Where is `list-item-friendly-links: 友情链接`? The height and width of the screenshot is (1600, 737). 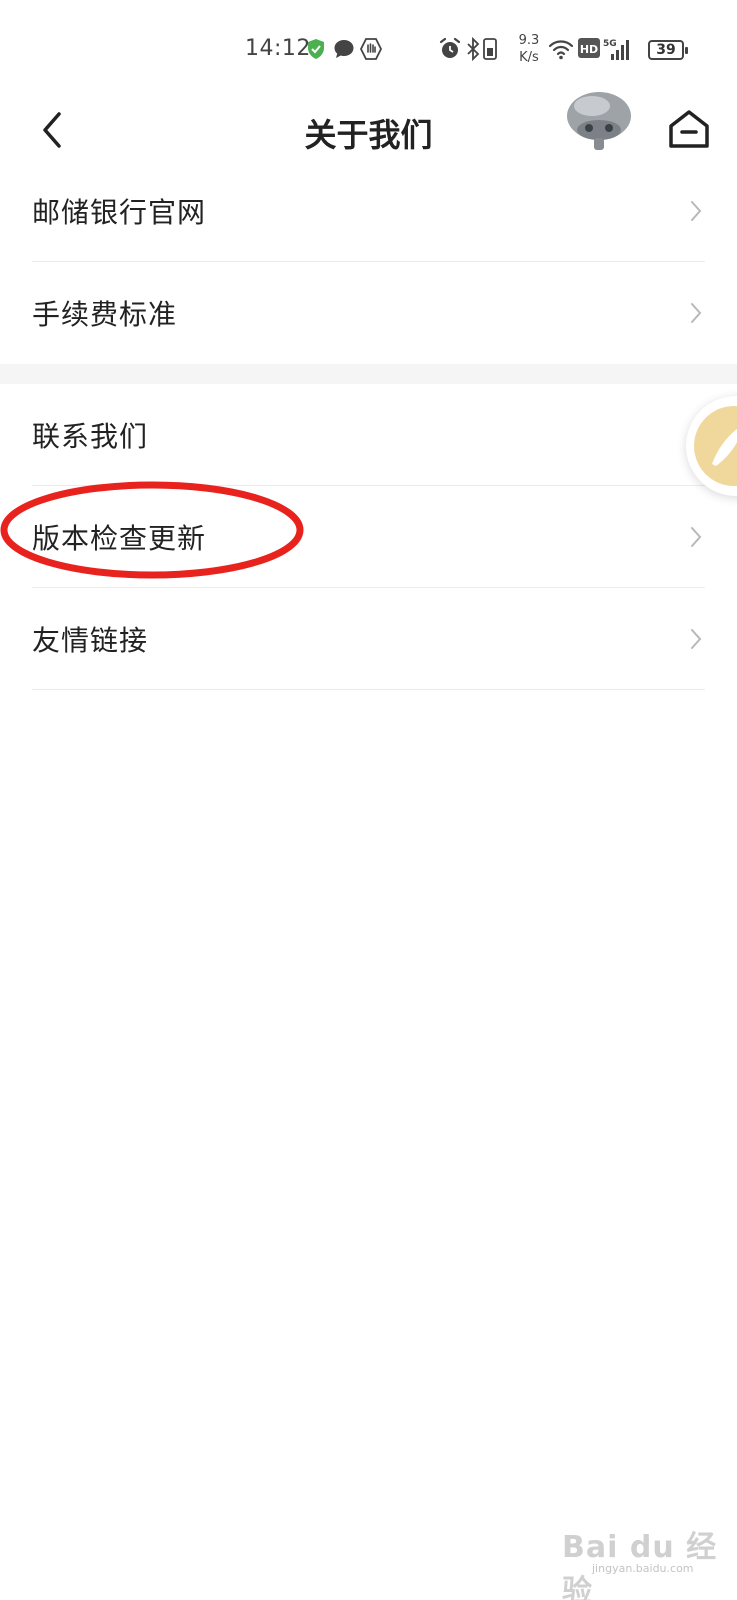 list-item-friendly-links: 友情链接 is located at coordinates (368, 639).